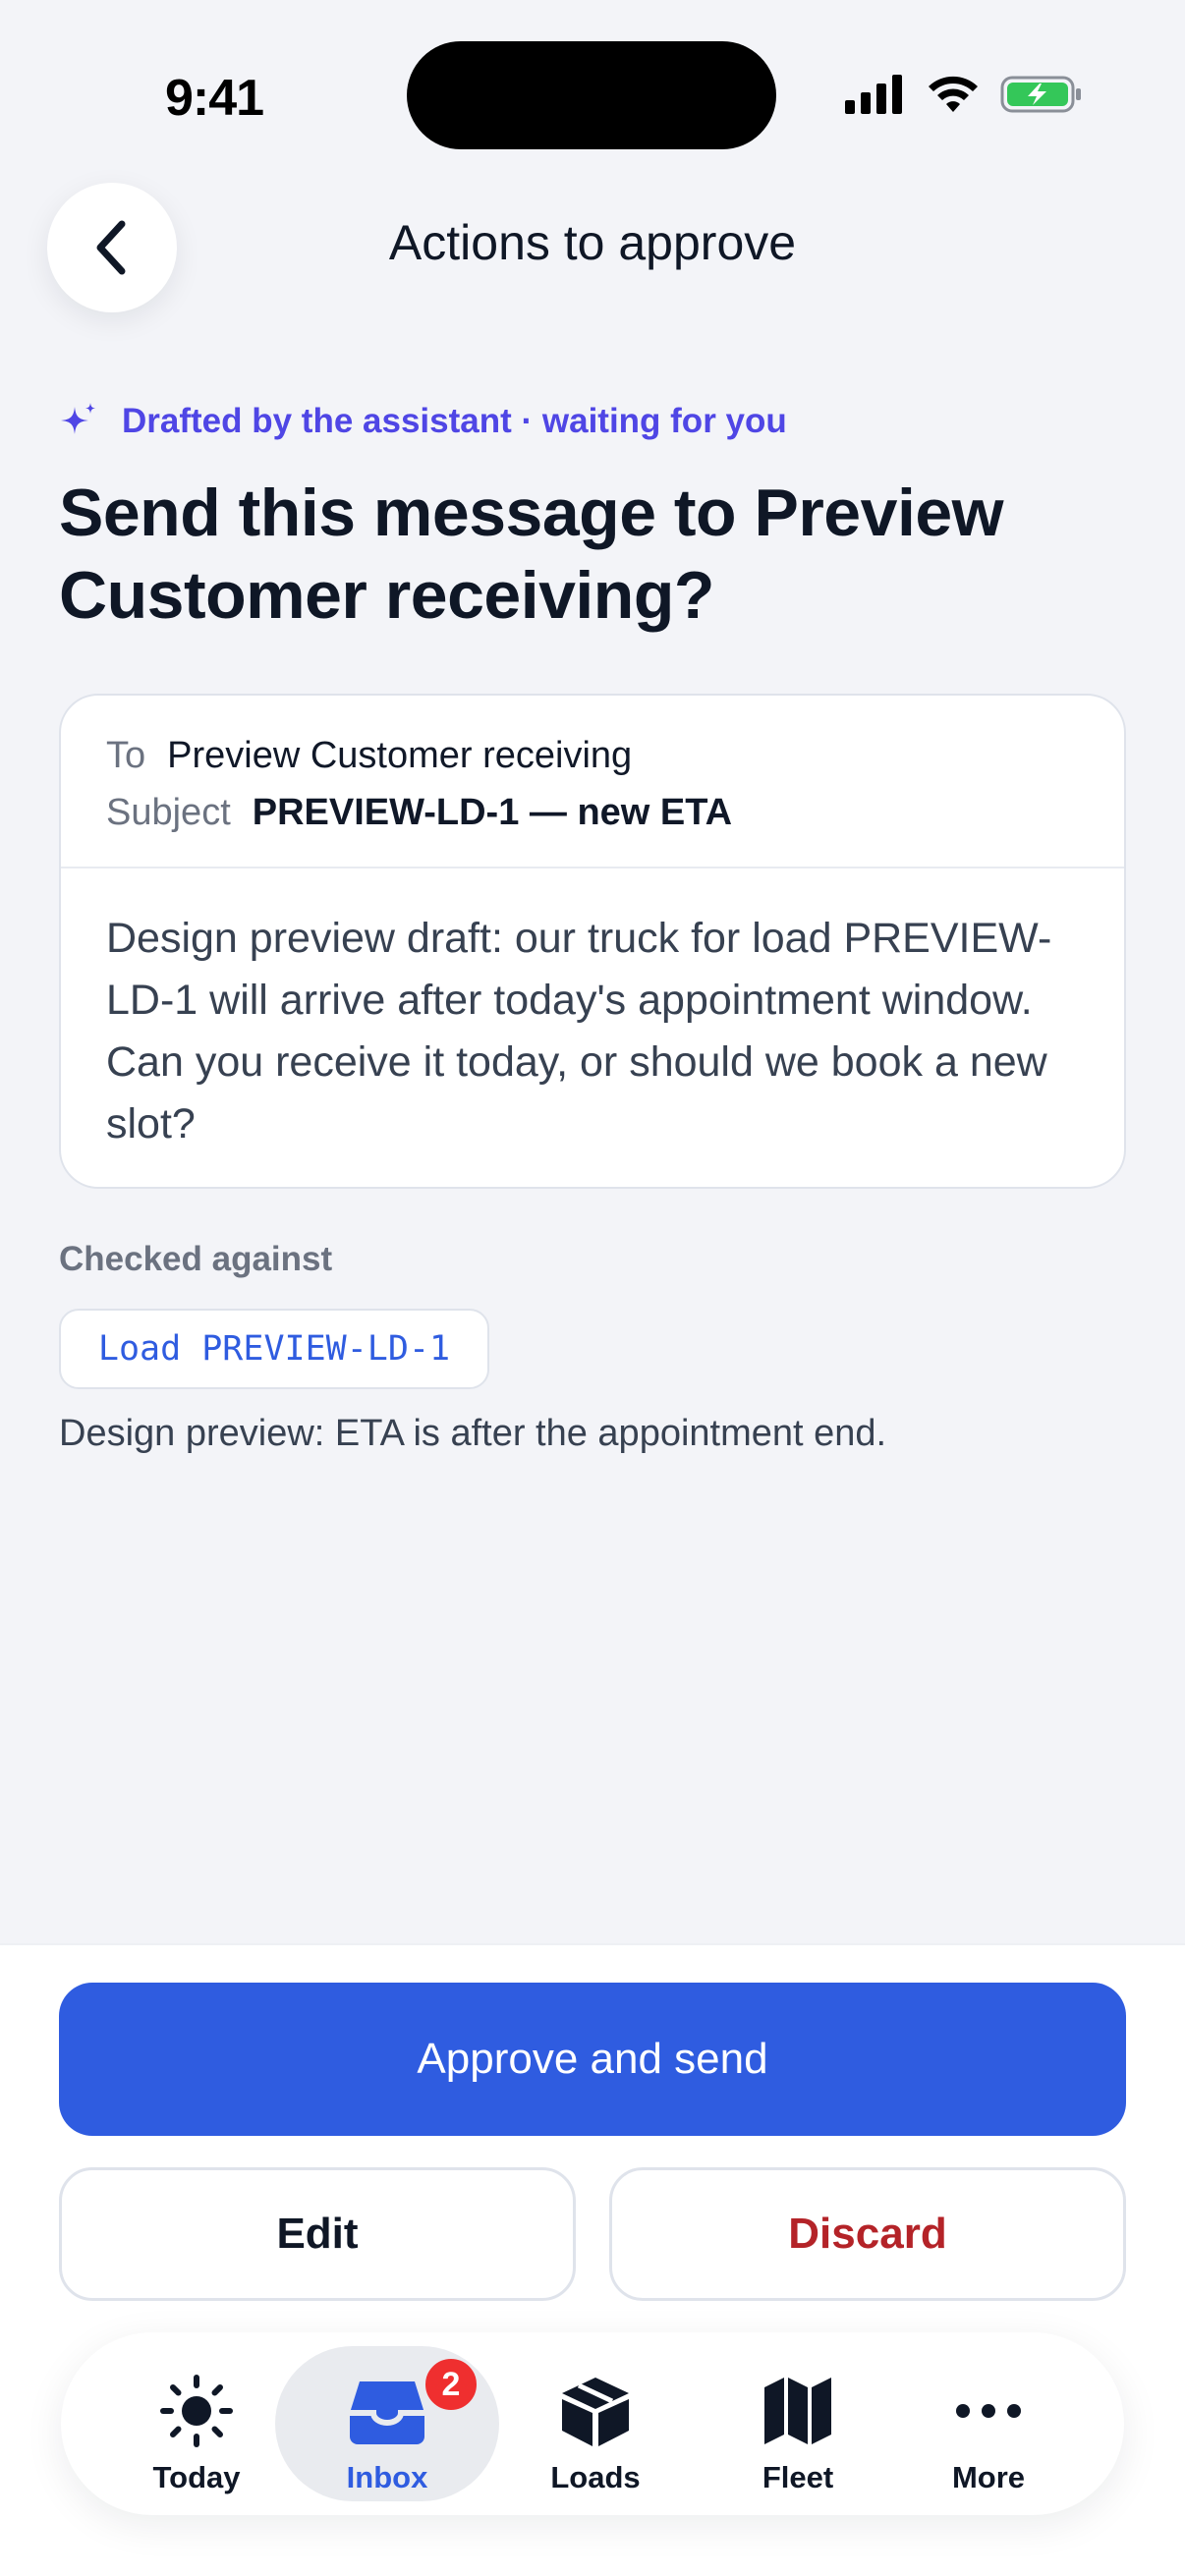 This screenshot has width=1185, height=2576. I want to click on battery-icon, so click(1041, 94).